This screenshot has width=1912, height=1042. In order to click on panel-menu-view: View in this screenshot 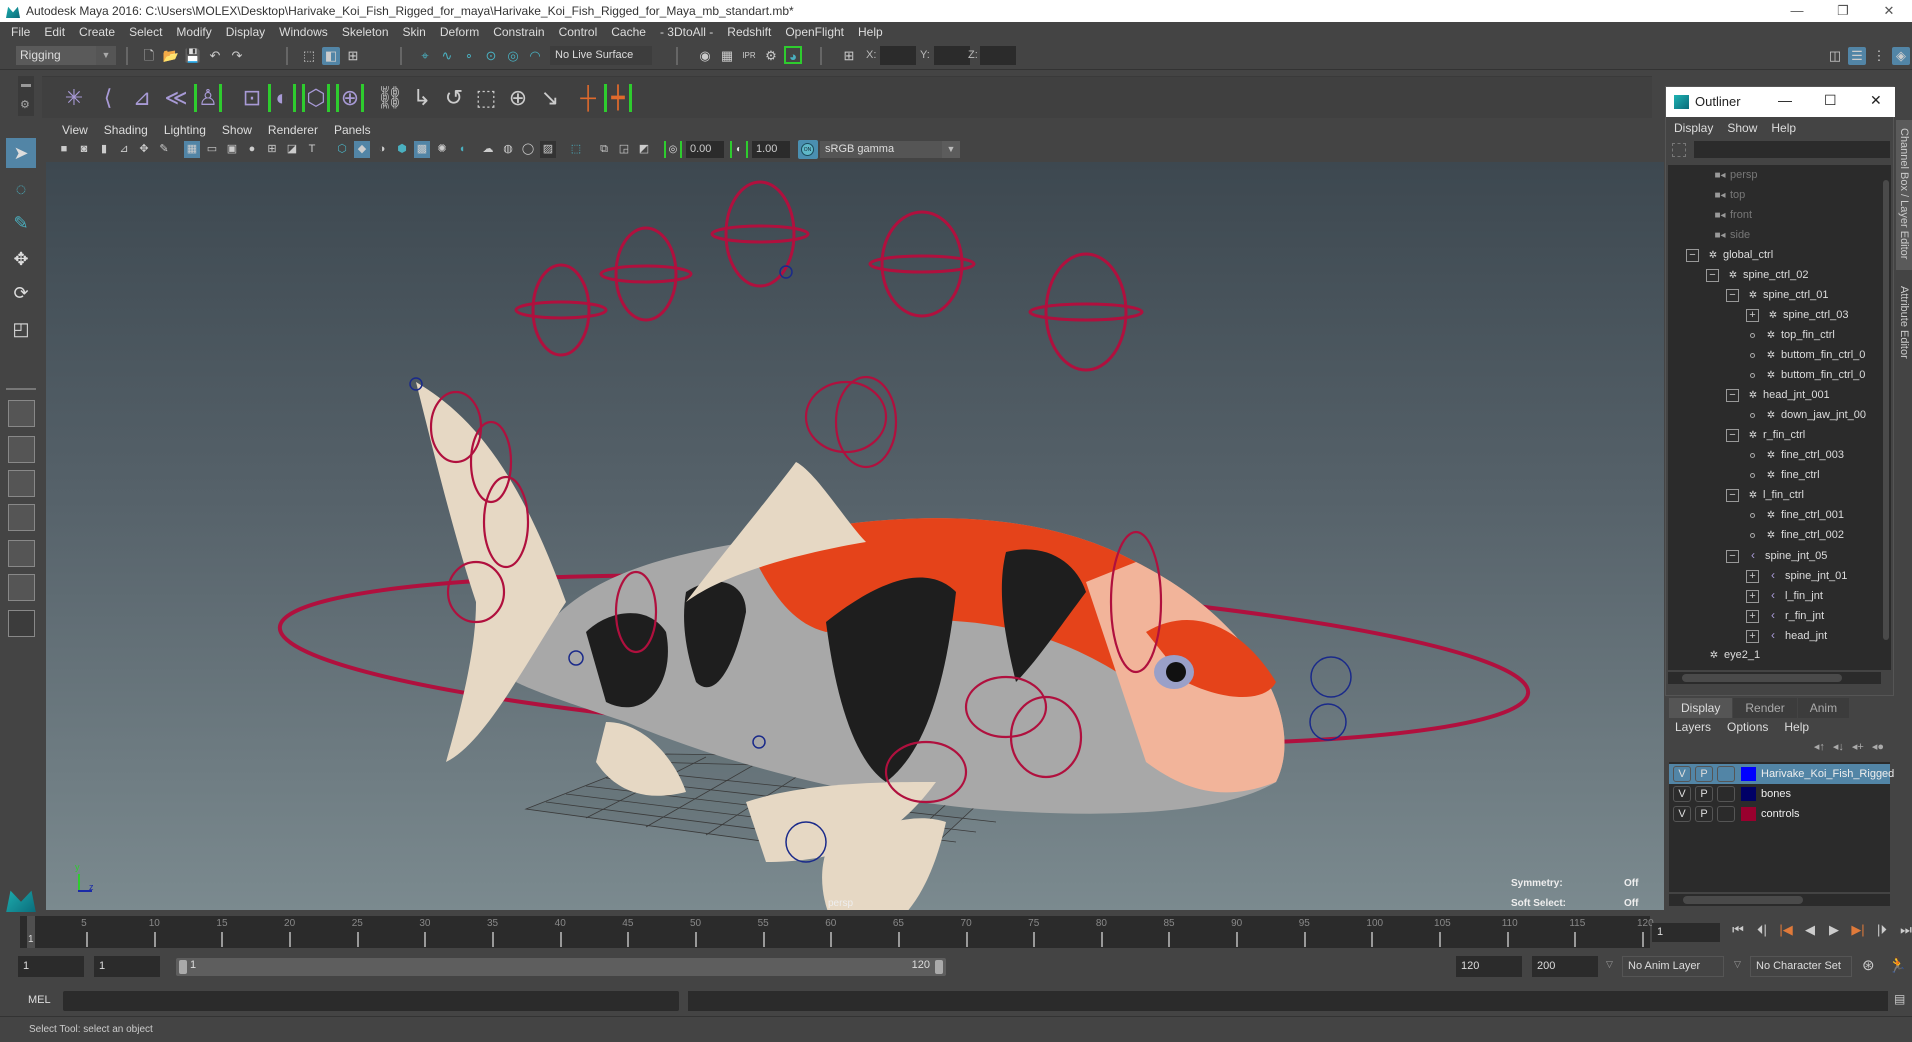, I will do `click(75, 130)`.